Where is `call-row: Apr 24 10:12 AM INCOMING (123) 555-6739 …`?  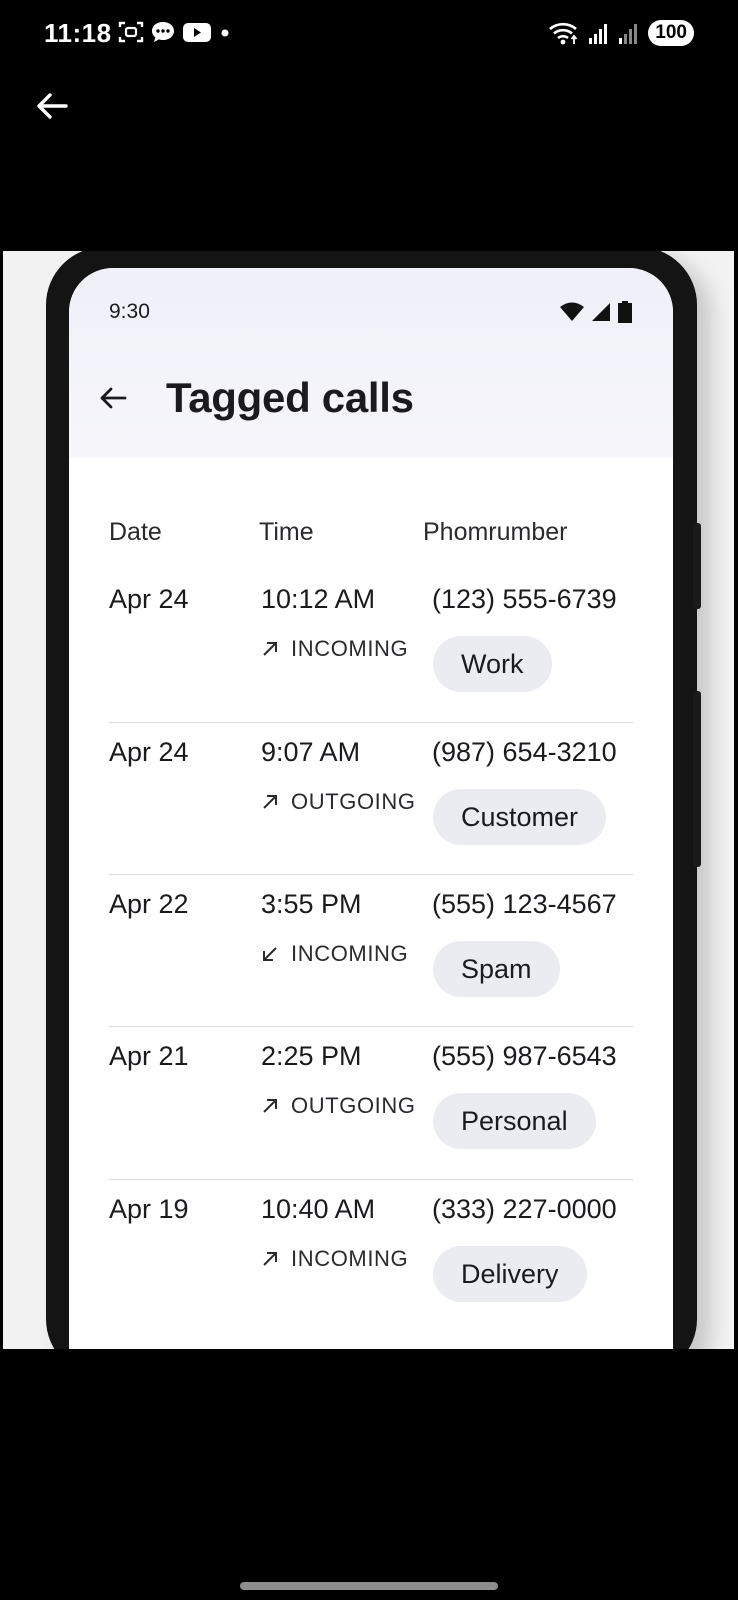
call-row: Apr 24 10:12 AM INCOMING (123) 555-6739 … is located at coordinates (371, 646).